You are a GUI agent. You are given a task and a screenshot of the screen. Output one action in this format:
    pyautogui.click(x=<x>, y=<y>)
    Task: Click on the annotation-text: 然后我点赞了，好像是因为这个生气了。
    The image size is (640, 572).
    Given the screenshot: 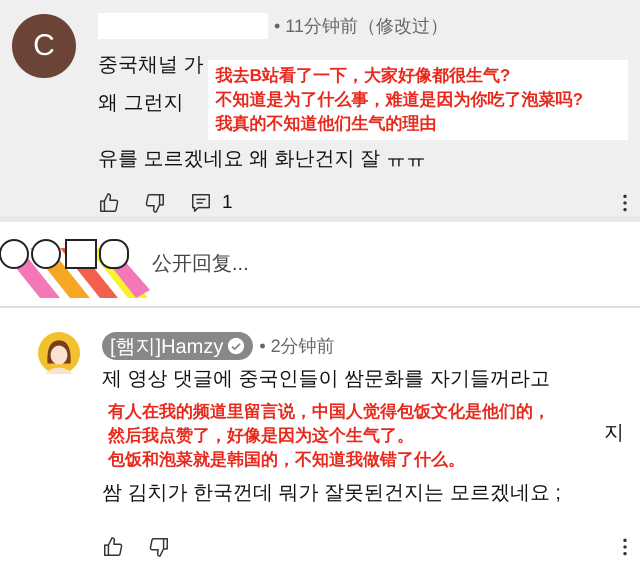 What is the action you would take?
    pyautogui.click(x=261, y=436)
    